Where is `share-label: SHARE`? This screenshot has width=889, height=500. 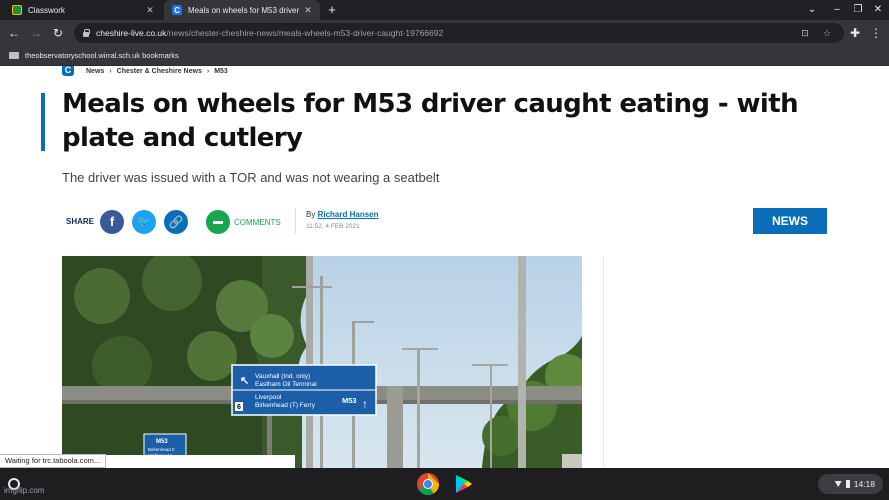
share-label: SHARE is located at coordinates (80, 221).